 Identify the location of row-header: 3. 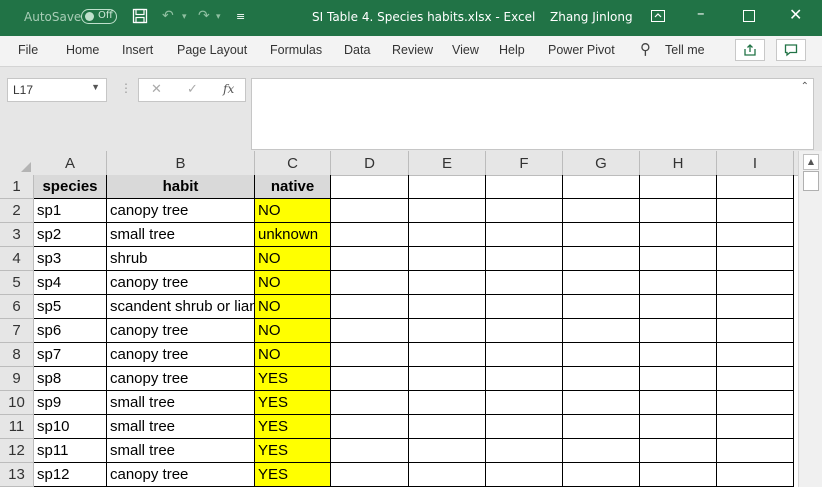
(17, 235).